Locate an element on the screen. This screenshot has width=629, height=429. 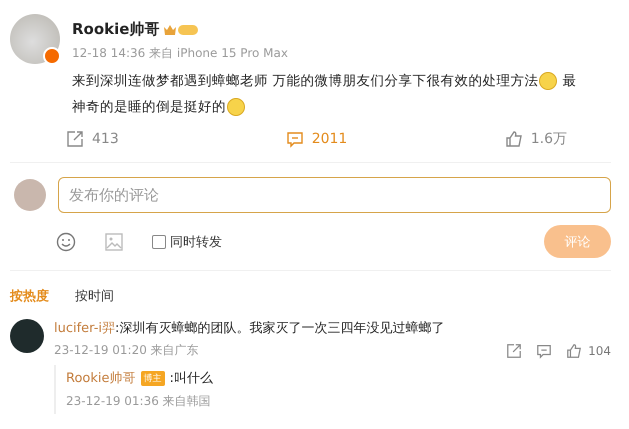
comment-action: 2011 is located at coordinates (317, 139).